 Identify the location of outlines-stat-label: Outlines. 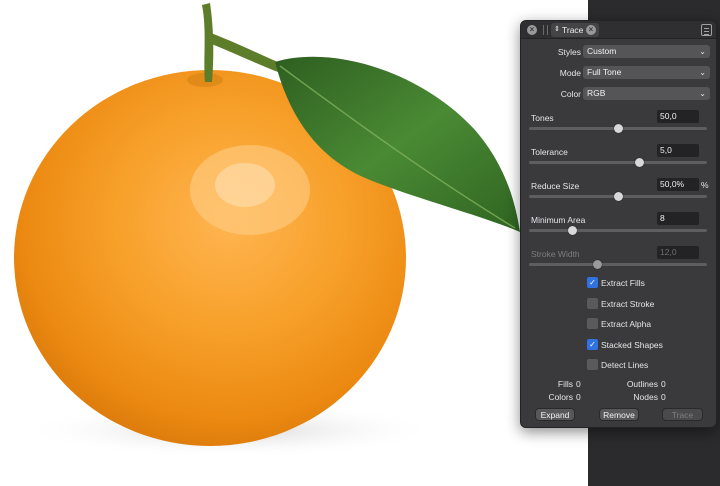
(642, 384).